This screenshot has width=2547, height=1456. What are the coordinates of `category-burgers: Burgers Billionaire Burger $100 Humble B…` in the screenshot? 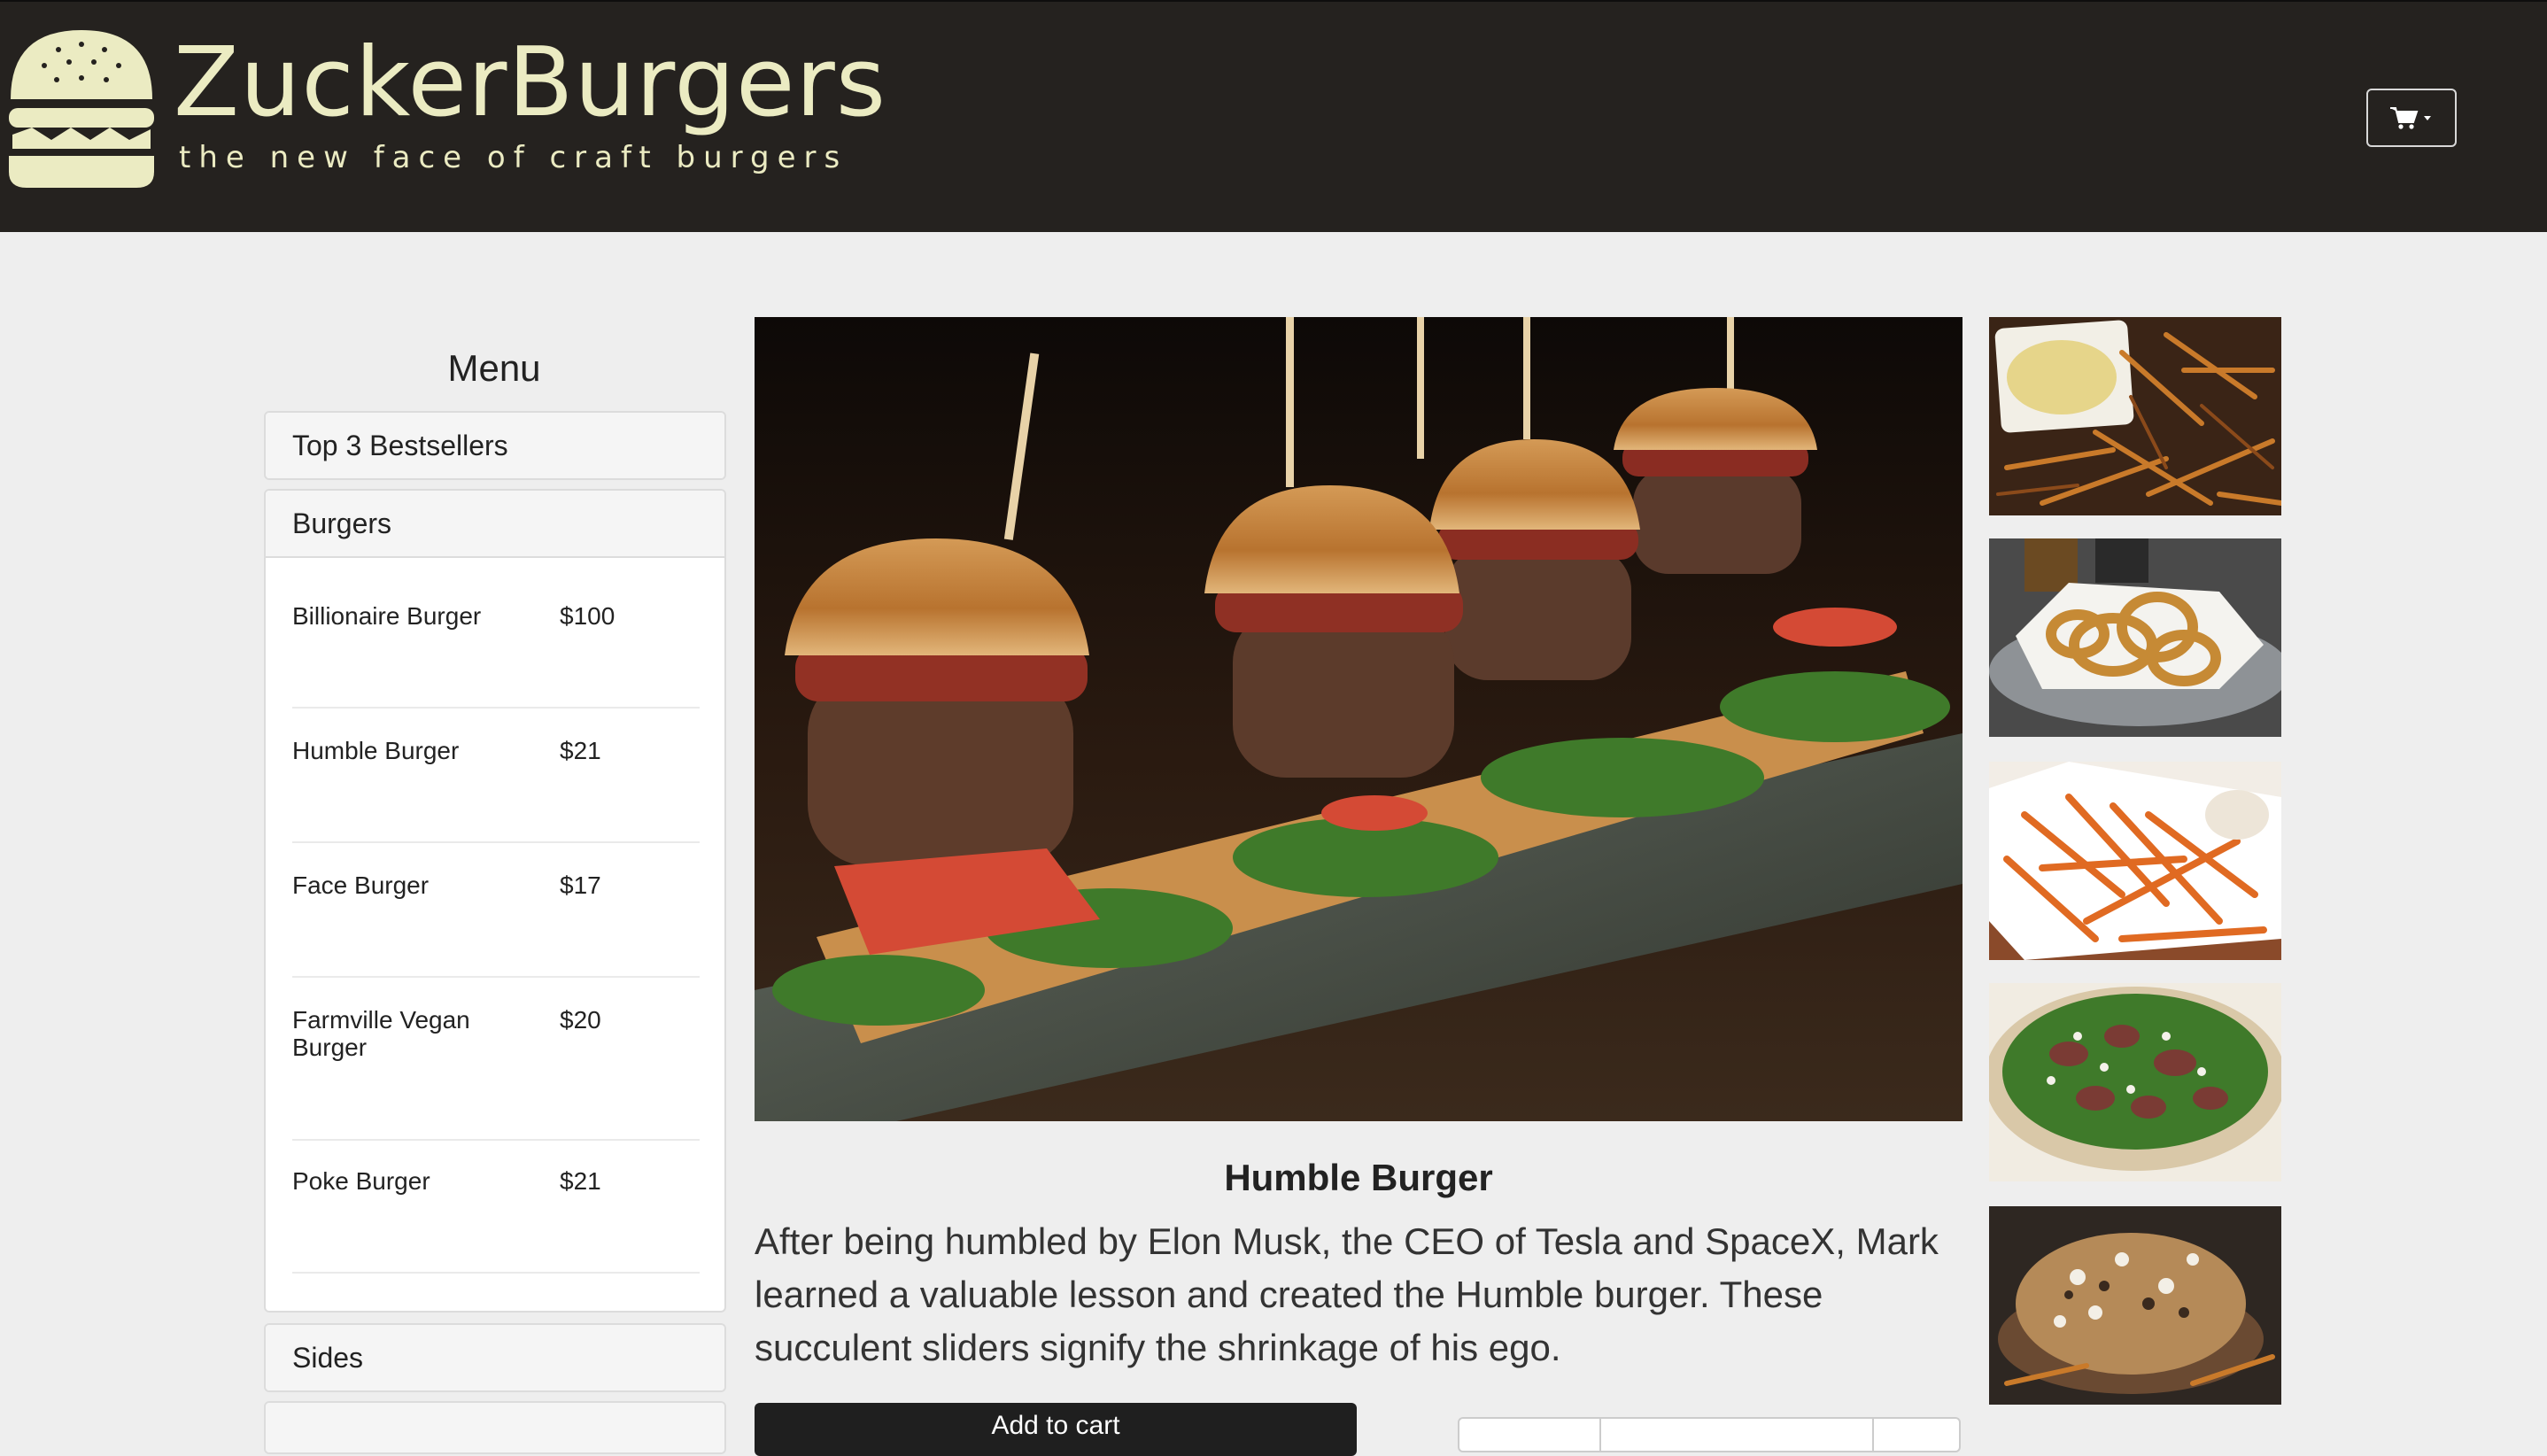 It's located at (495, 901).